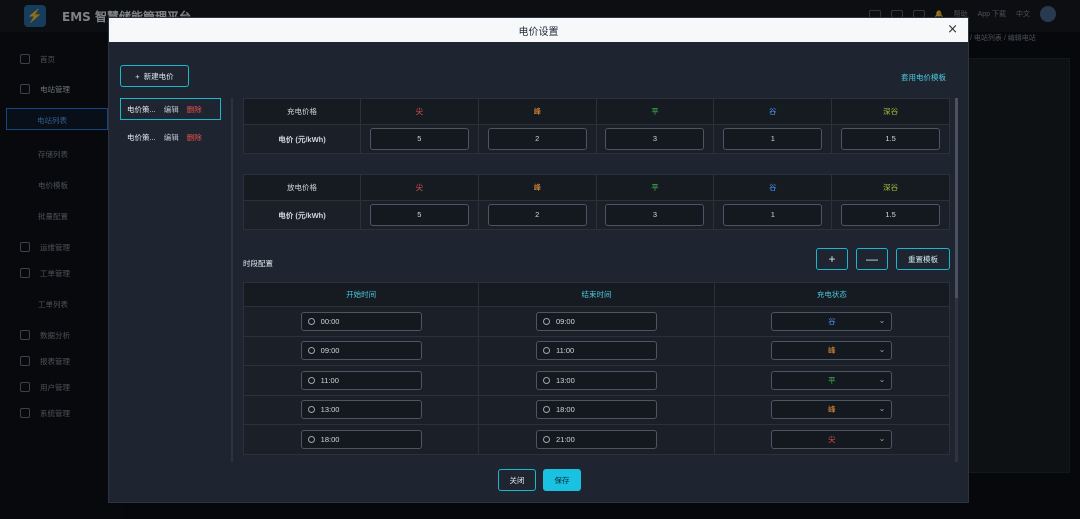 This screenshot has height=519, width=1080. I want to click on start-time-input: 11:00, so click(361, 380).